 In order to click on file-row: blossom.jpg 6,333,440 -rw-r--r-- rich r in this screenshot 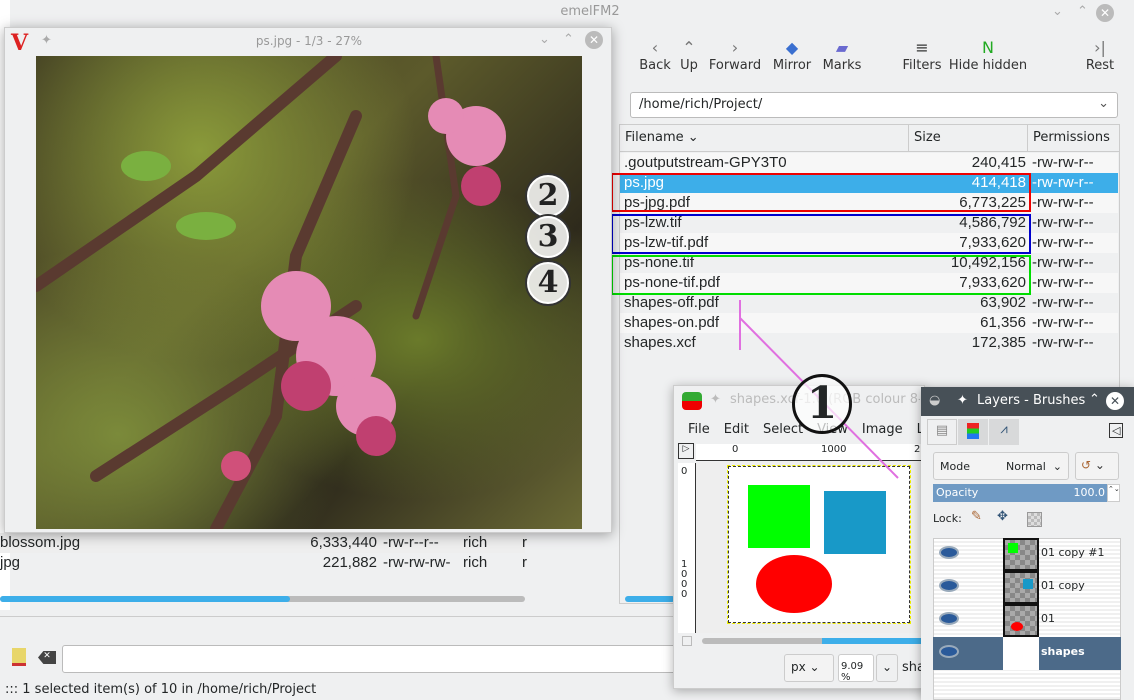, I will do `click(263, 543)`.